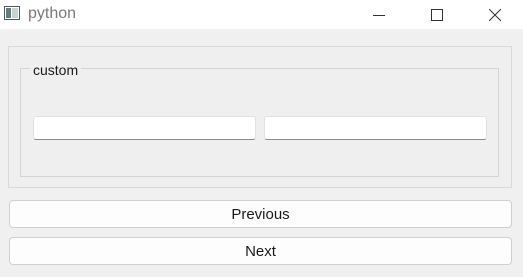 The width and height of the screenshot is (523, 277). I want to click on maximize-icon, so click(437, 14).